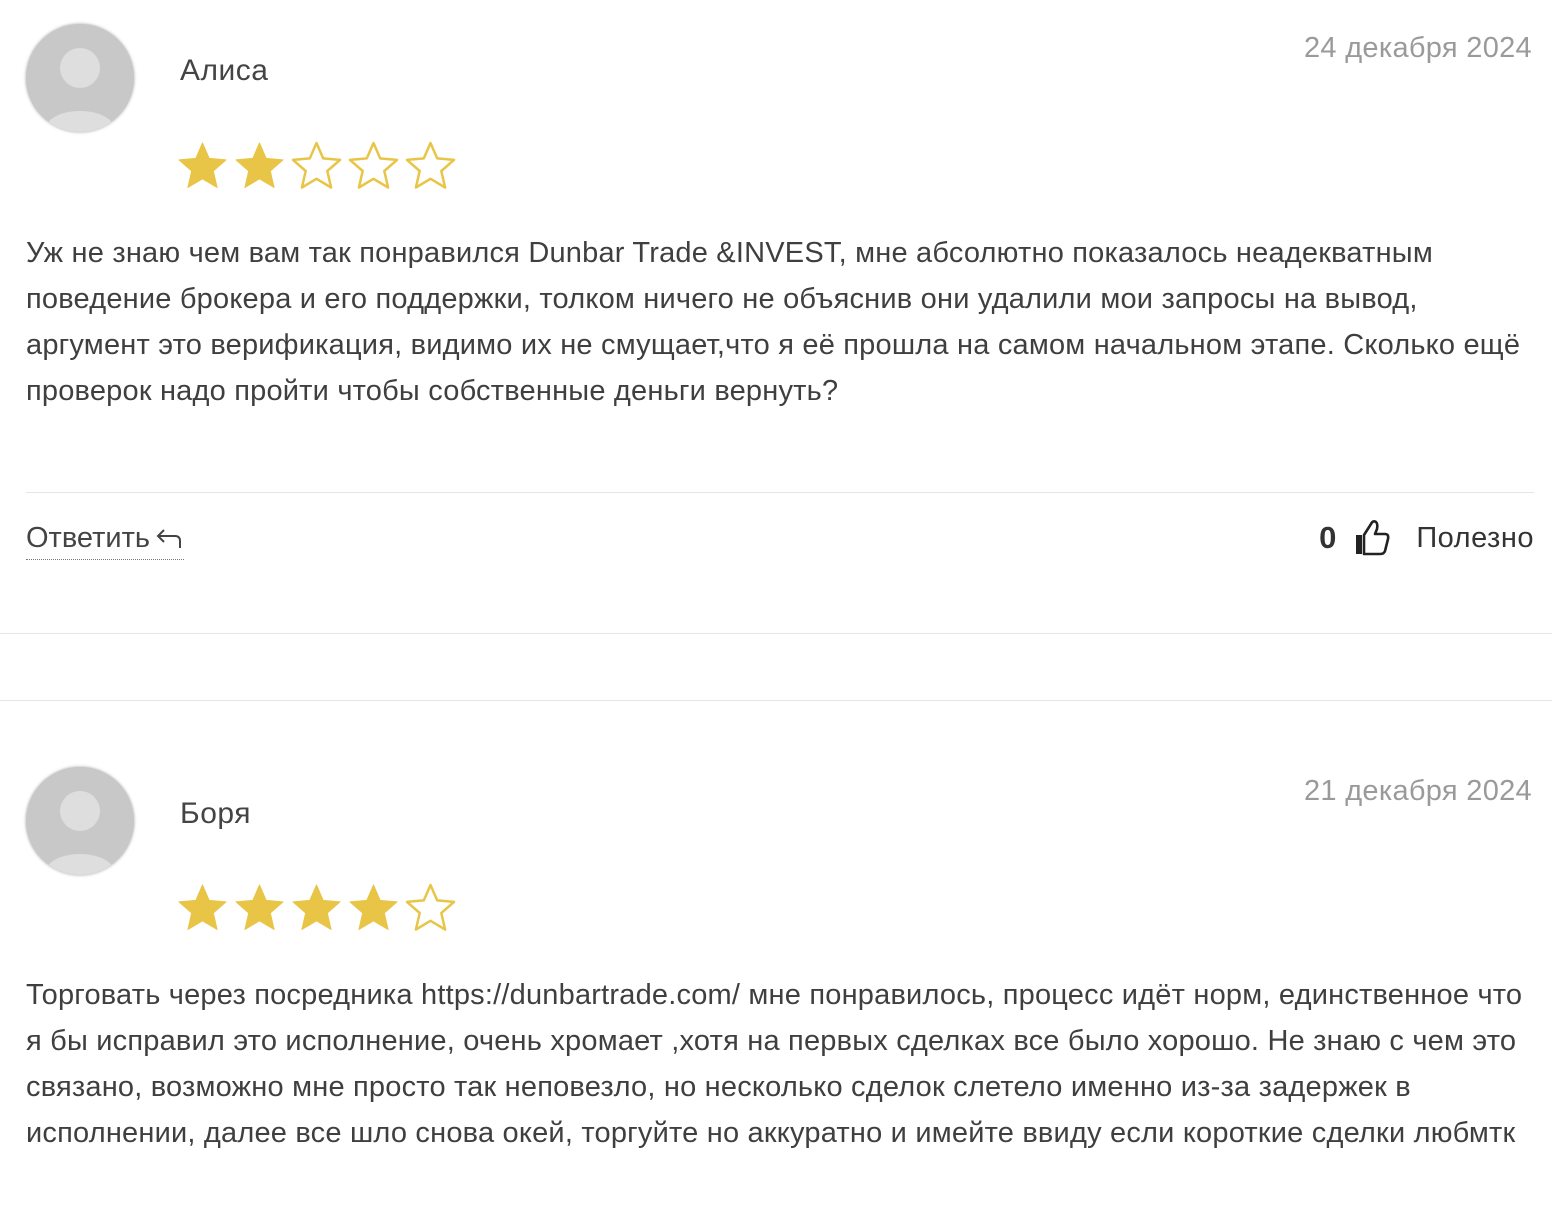 The width and height of the screenshot is (1552, 1228). I want to click on review-author: Боря, so click(215, 813).